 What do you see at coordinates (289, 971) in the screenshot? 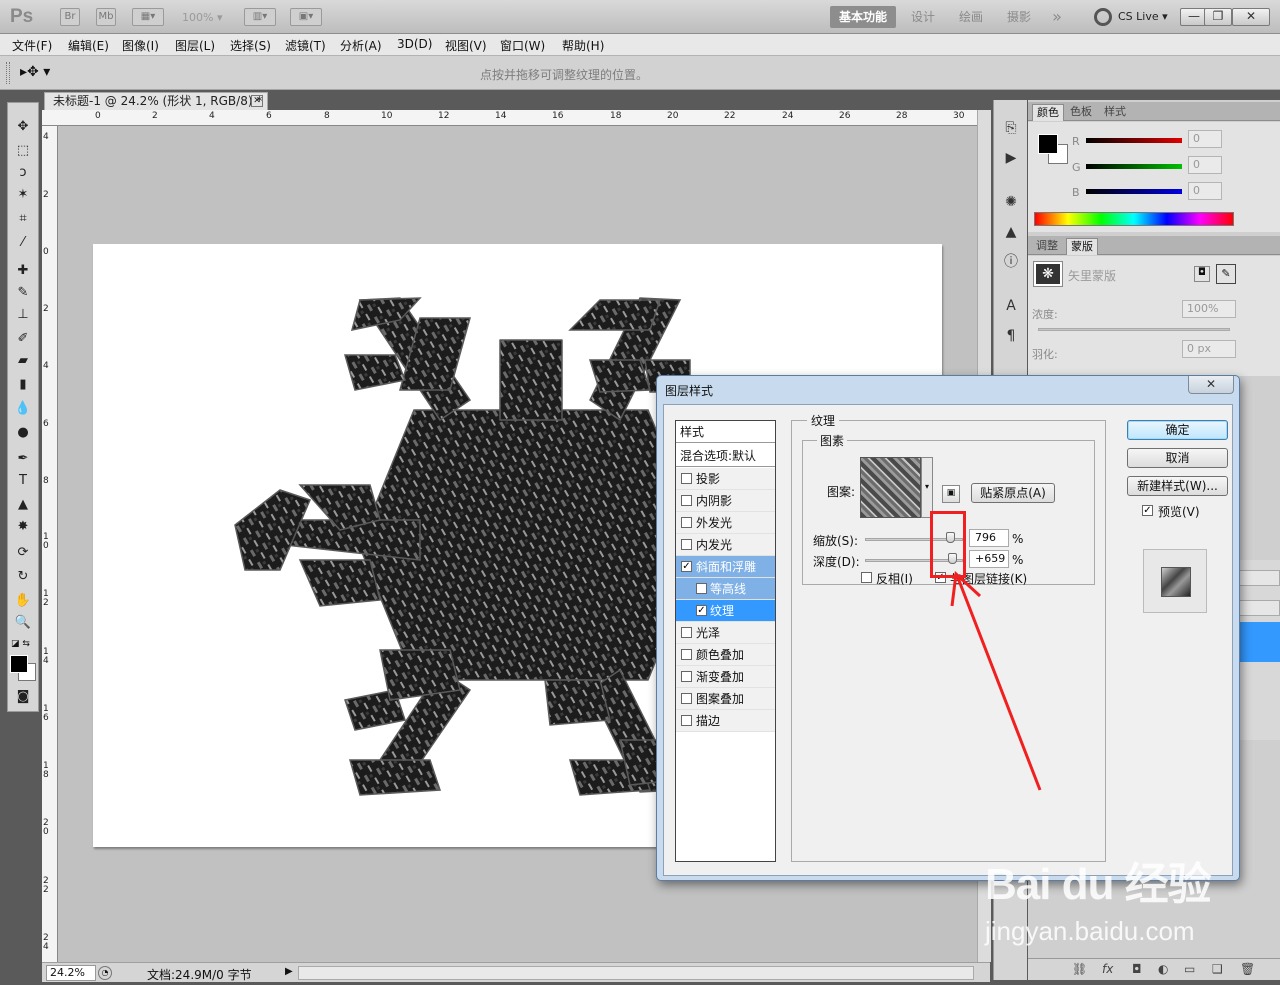
I see `status-menu-arrow-icon: ▶` at bounding box center [289, 971].